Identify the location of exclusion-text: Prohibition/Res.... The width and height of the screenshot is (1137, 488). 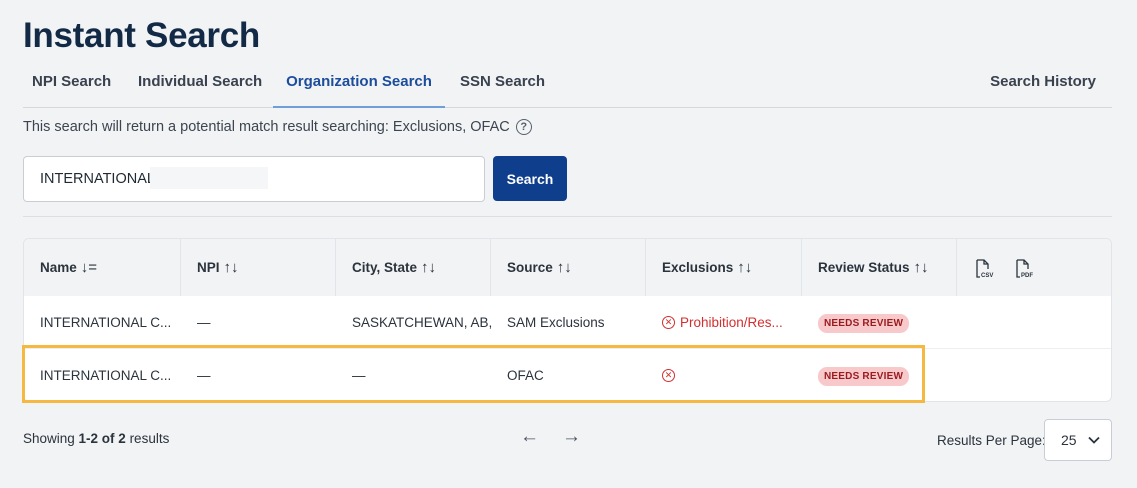
(731, 322).